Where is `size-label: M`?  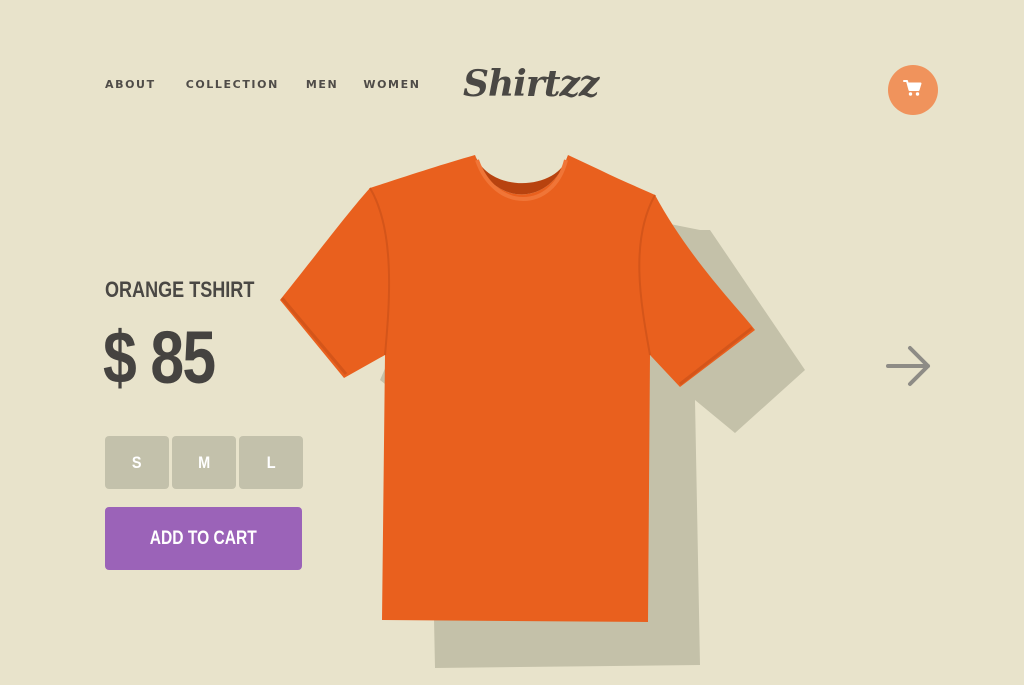 size-label: M is located at coordinates (204, 462).